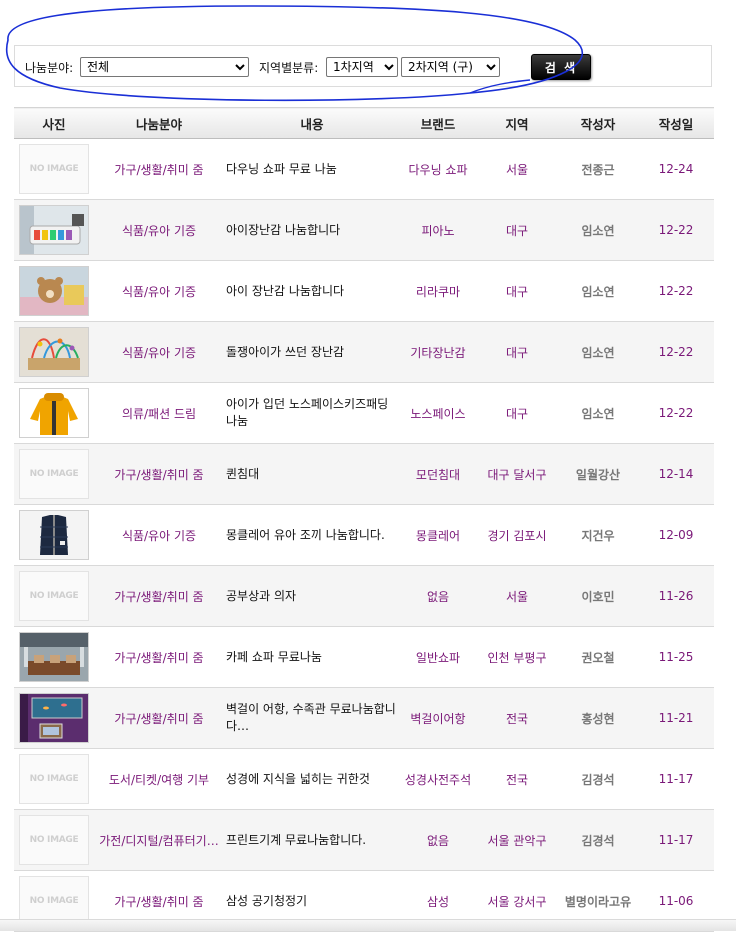  I want to click on content-link: 아이 장난감 나눔합니다, so click(312, 291).